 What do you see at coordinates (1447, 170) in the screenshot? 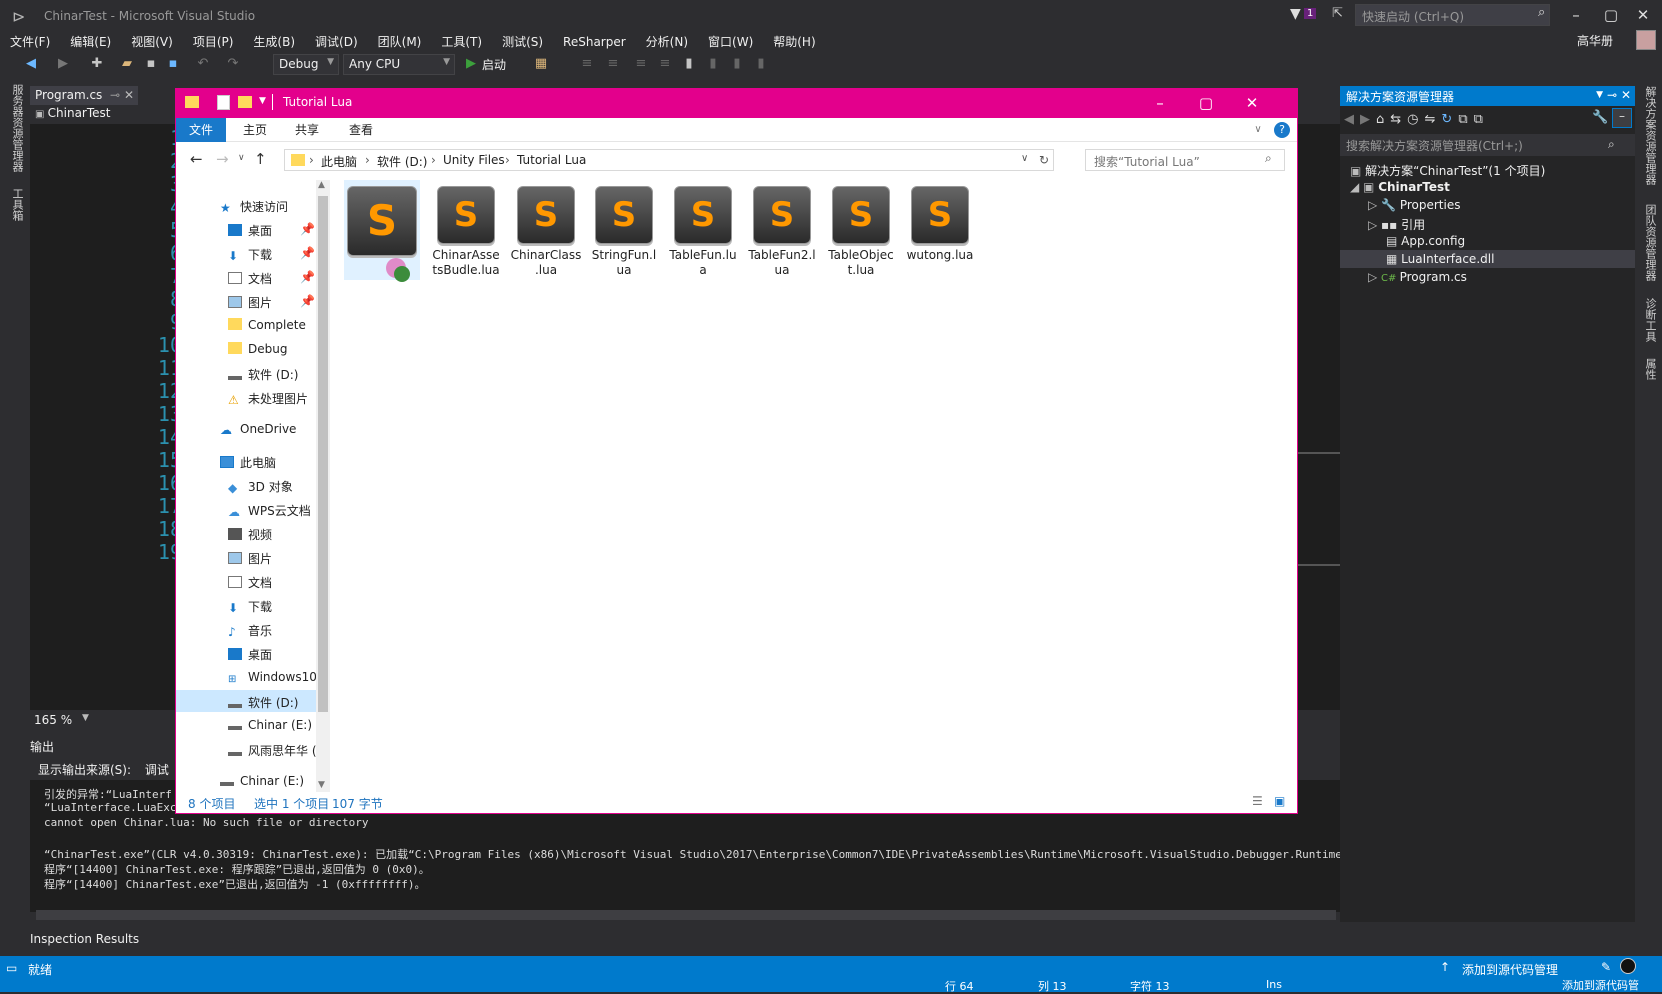
I see `solution-node: ▣ 解决方案“ChinarTest”(1 个项目)` at bounding box center [1447, 170].